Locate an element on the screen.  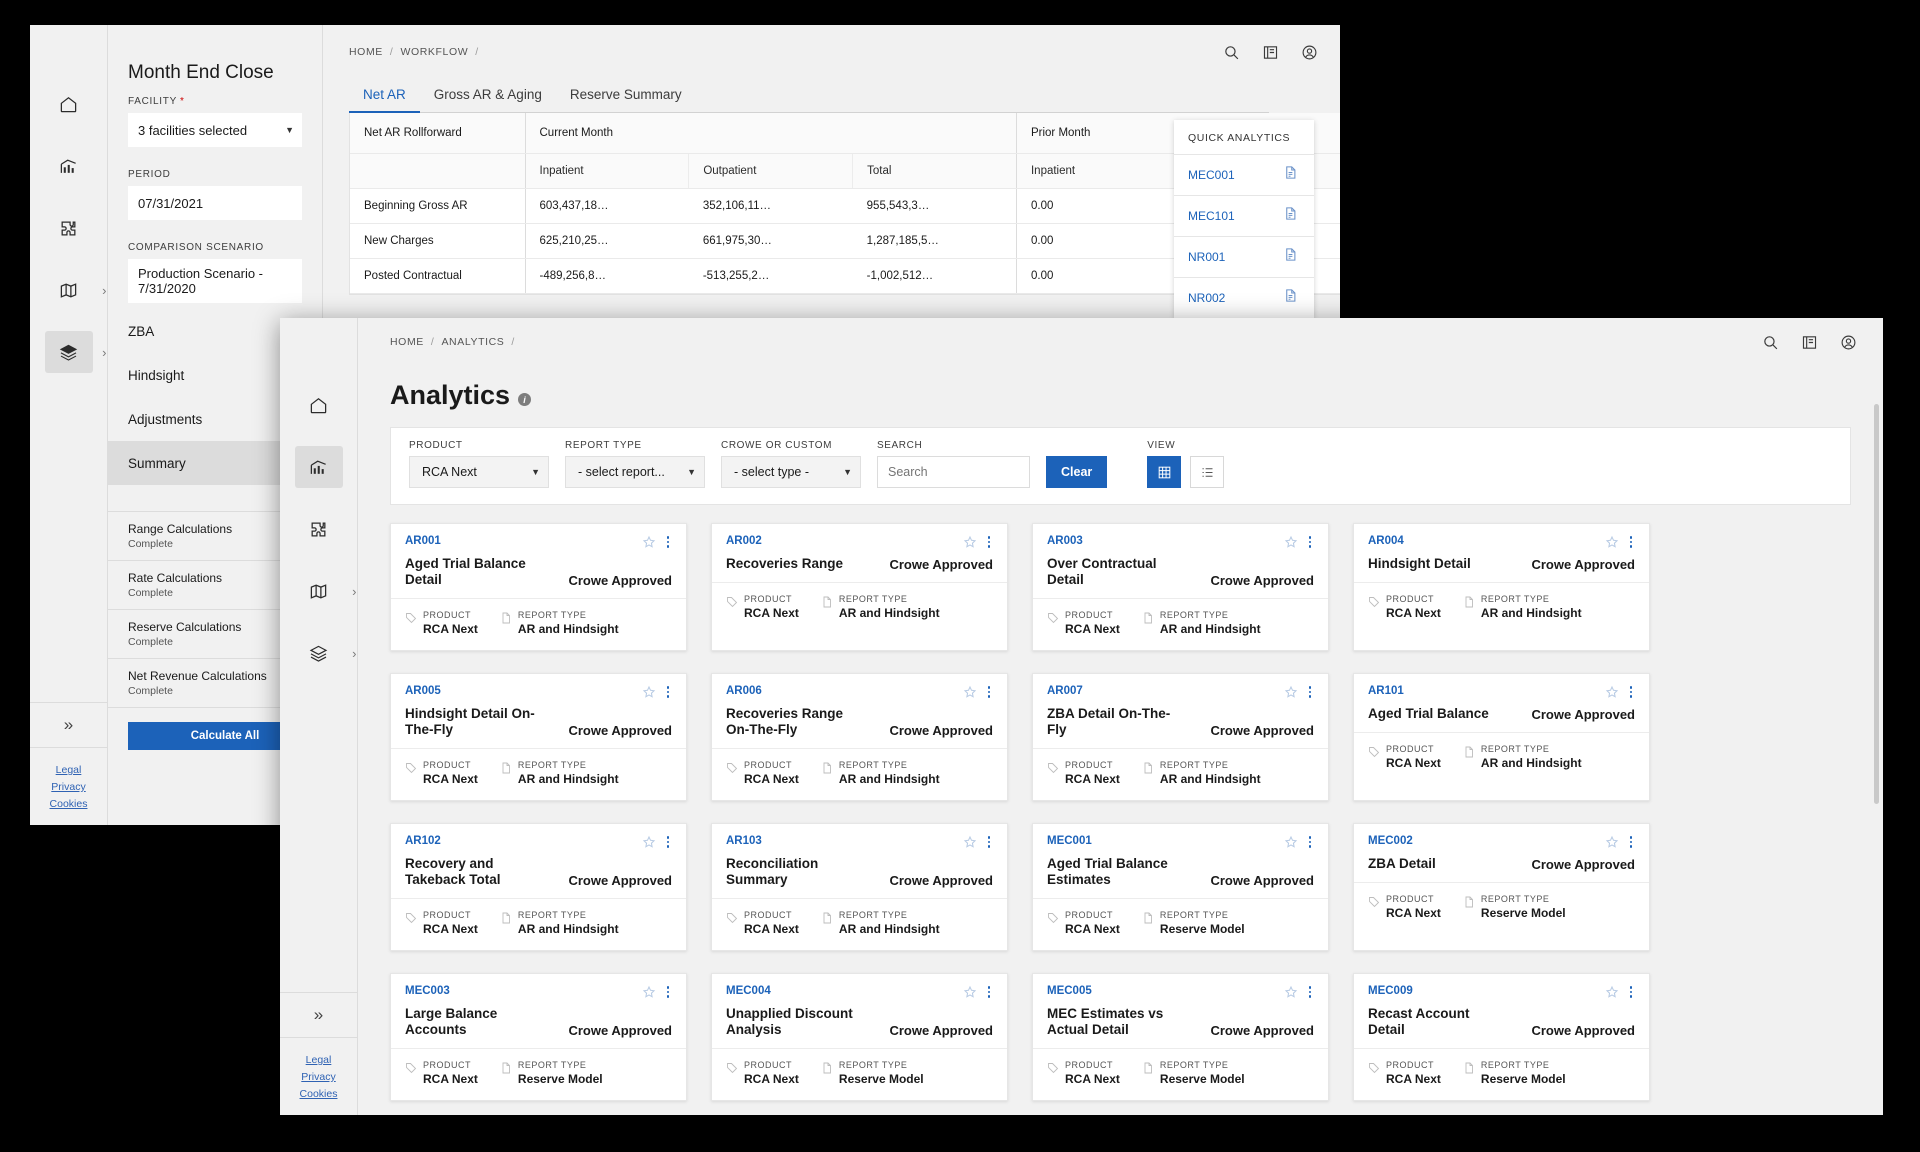
list-view-button is located at coordinates (1207, 472).